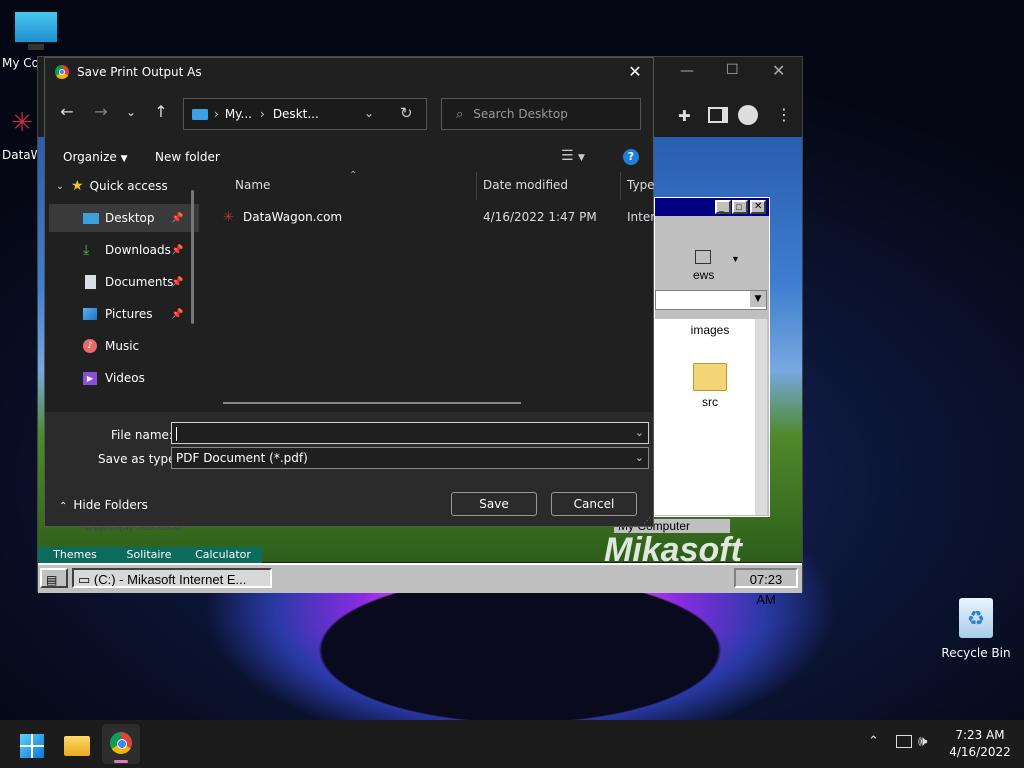 This screenshot has width=1024, height=768. I want to click on document-icon, so click(90, 282).